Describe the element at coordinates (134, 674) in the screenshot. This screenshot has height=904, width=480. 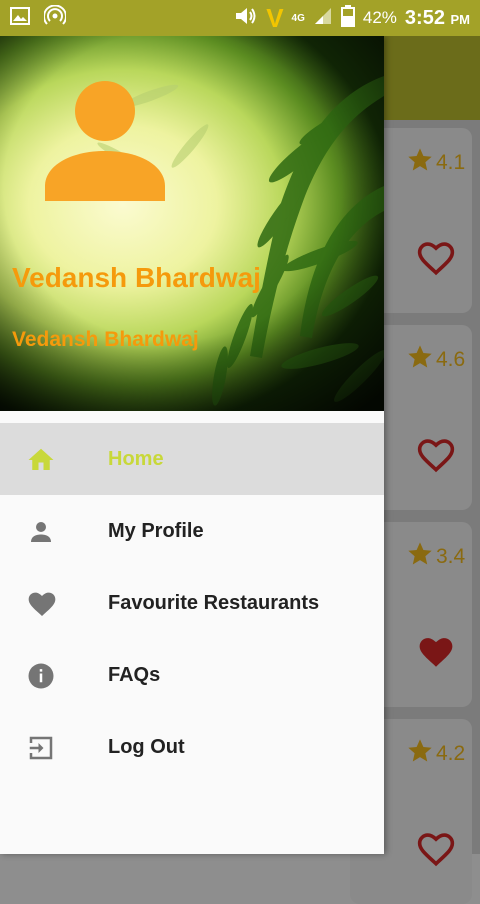
I see `menu-item-label: FAQs` at that location.